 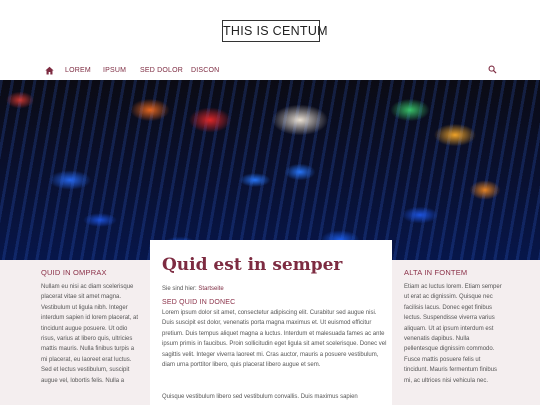 I want to click on nav-item-discon: DISCON, so click(x=205, y=70).